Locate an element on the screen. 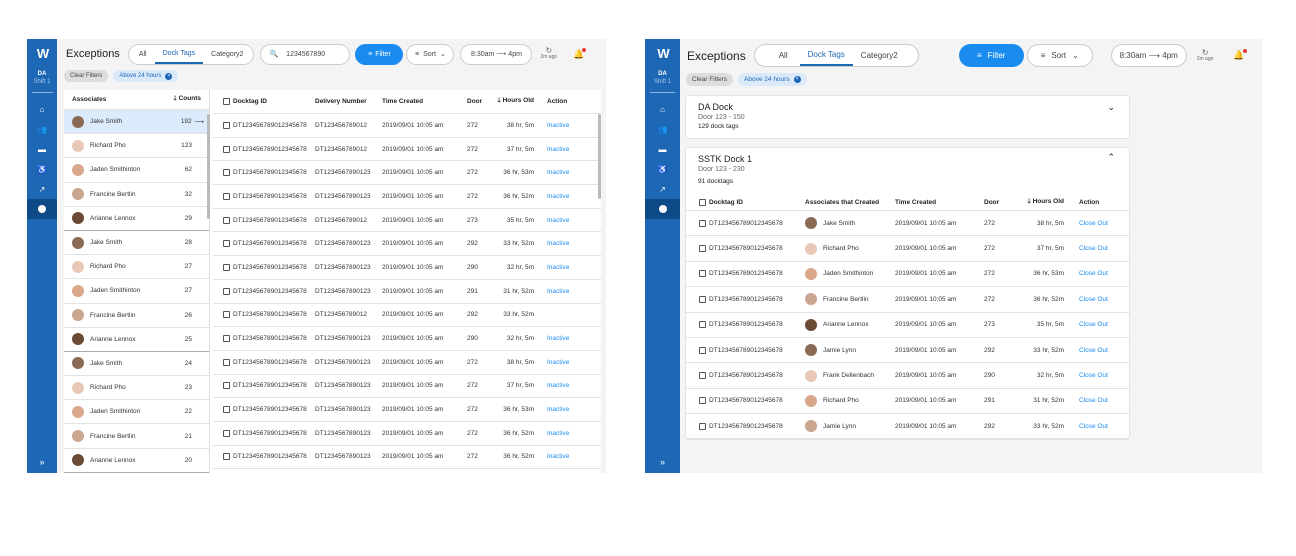 The width and height of the screenshot is (1296, 556). list-item: Jaden Smithinton 62 is located at coordinates (136, 170).